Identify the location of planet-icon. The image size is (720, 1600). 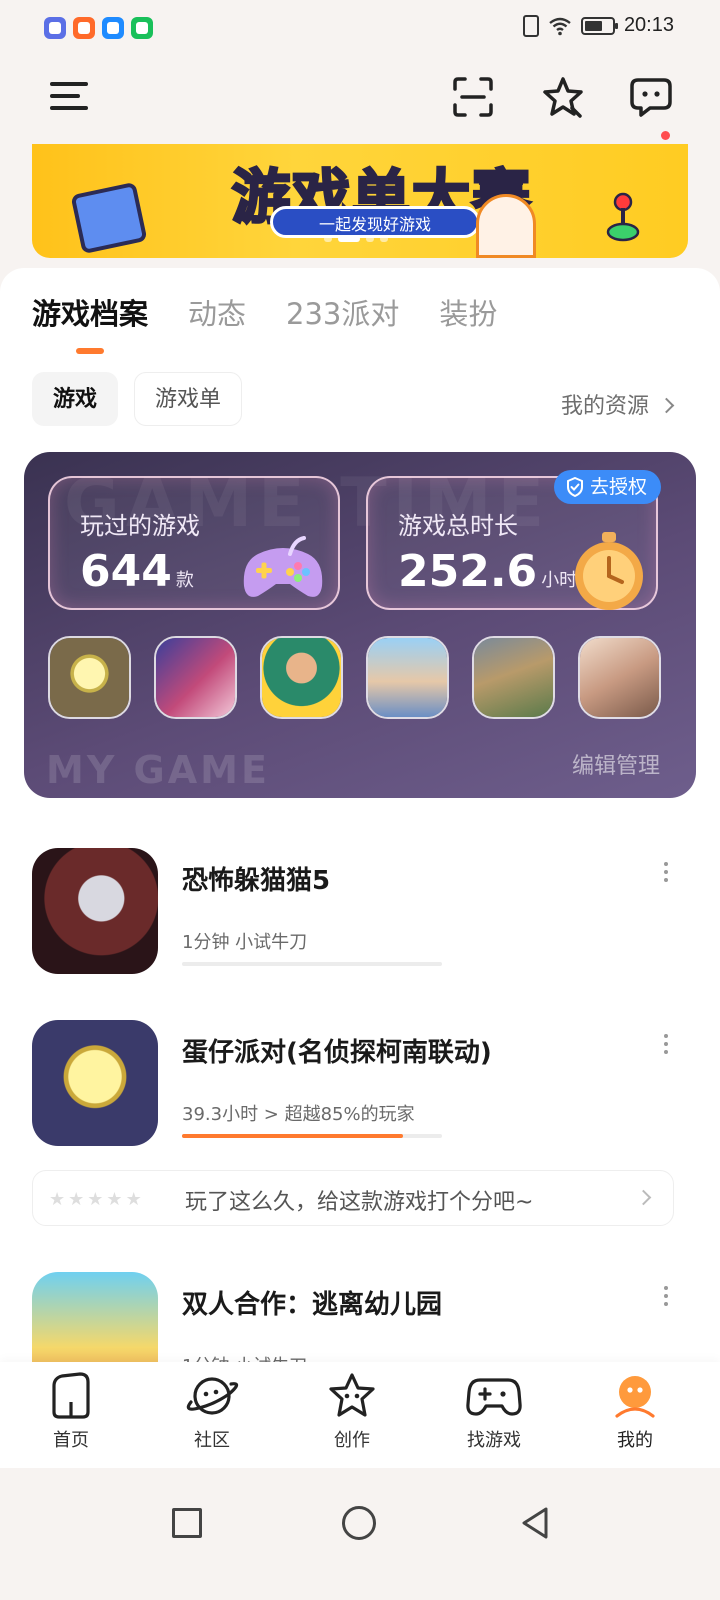
(212, 1396).